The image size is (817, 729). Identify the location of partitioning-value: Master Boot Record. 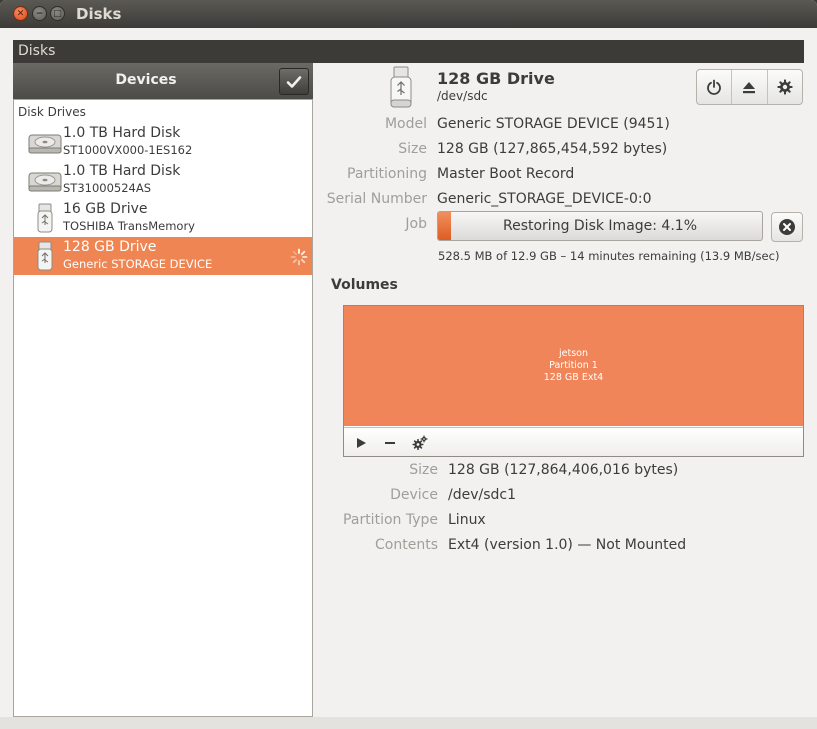
(506, 174).